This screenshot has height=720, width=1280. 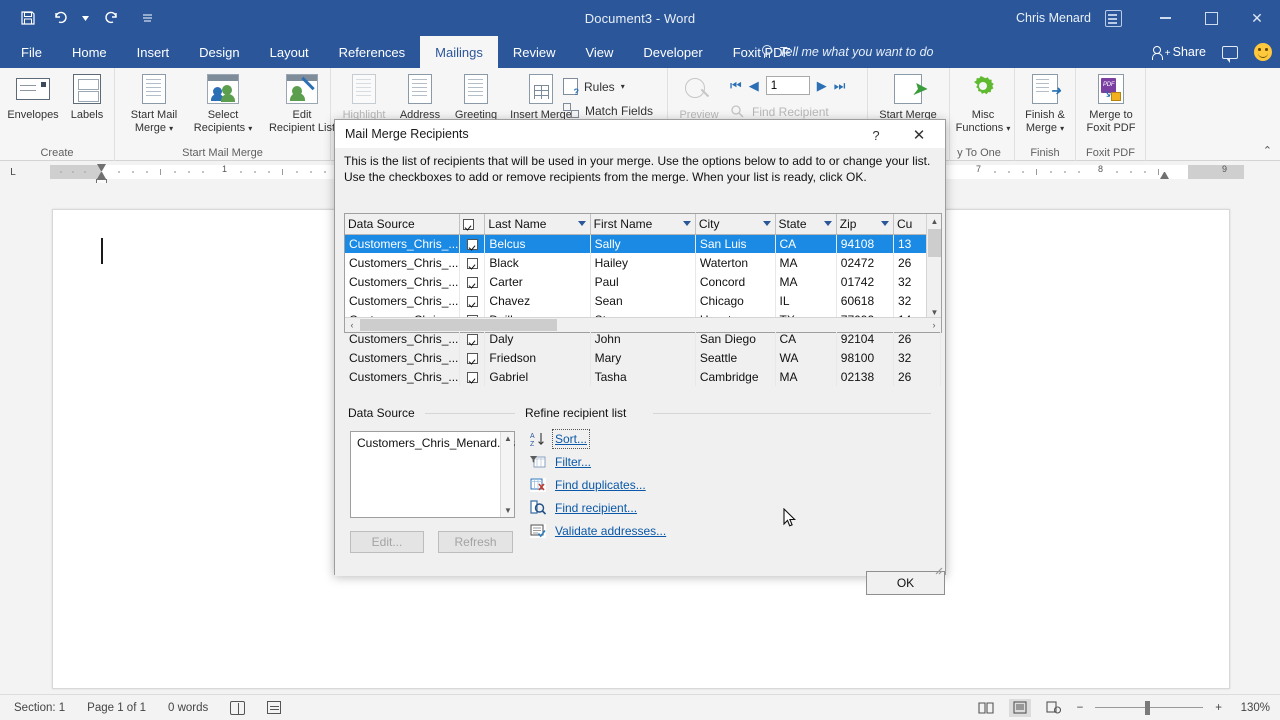 I want to click on data-source-scrollbar: ▲ ▼, so click(x=507, y=474).